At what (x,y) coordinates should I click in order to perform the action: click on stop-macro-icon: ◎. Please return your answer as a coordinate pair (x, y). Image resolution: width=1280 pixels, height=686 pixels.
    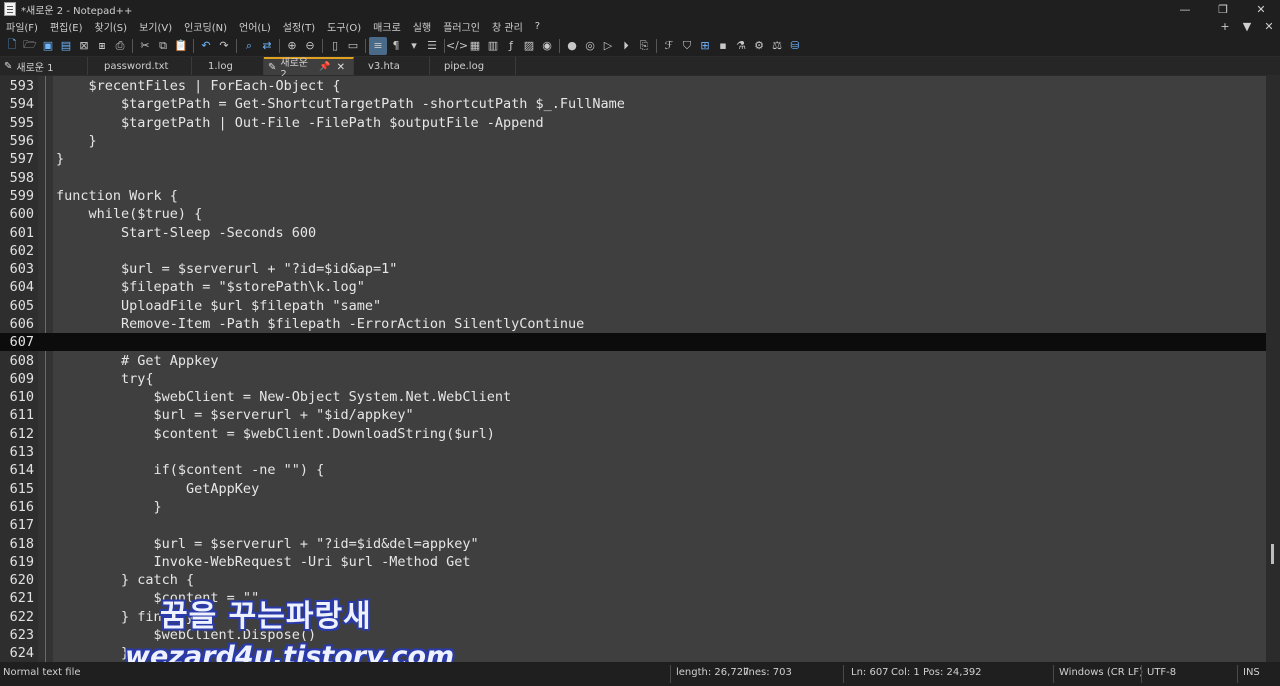
    Looking at the image, I should click on (590, 46).